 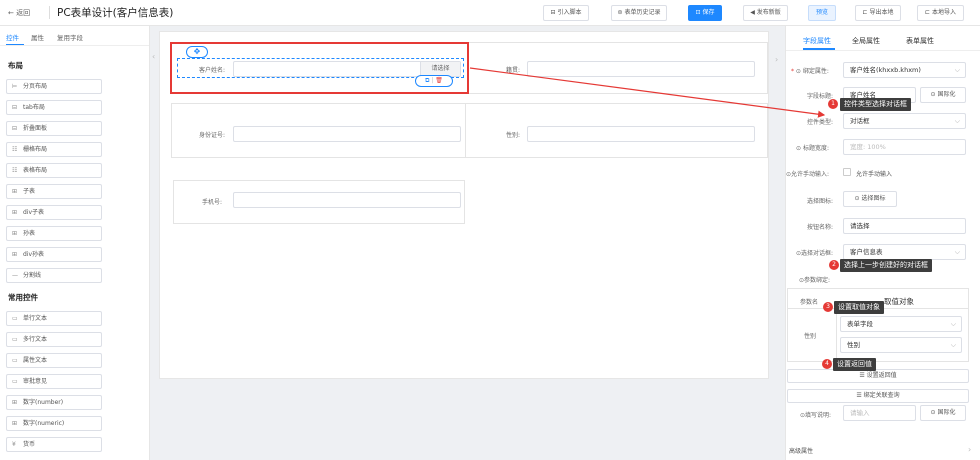 What do you see at coordinates (15, 318) in the screenshot?
I see `single-line-text-icon: ▭` at bounding box center [15, 318].